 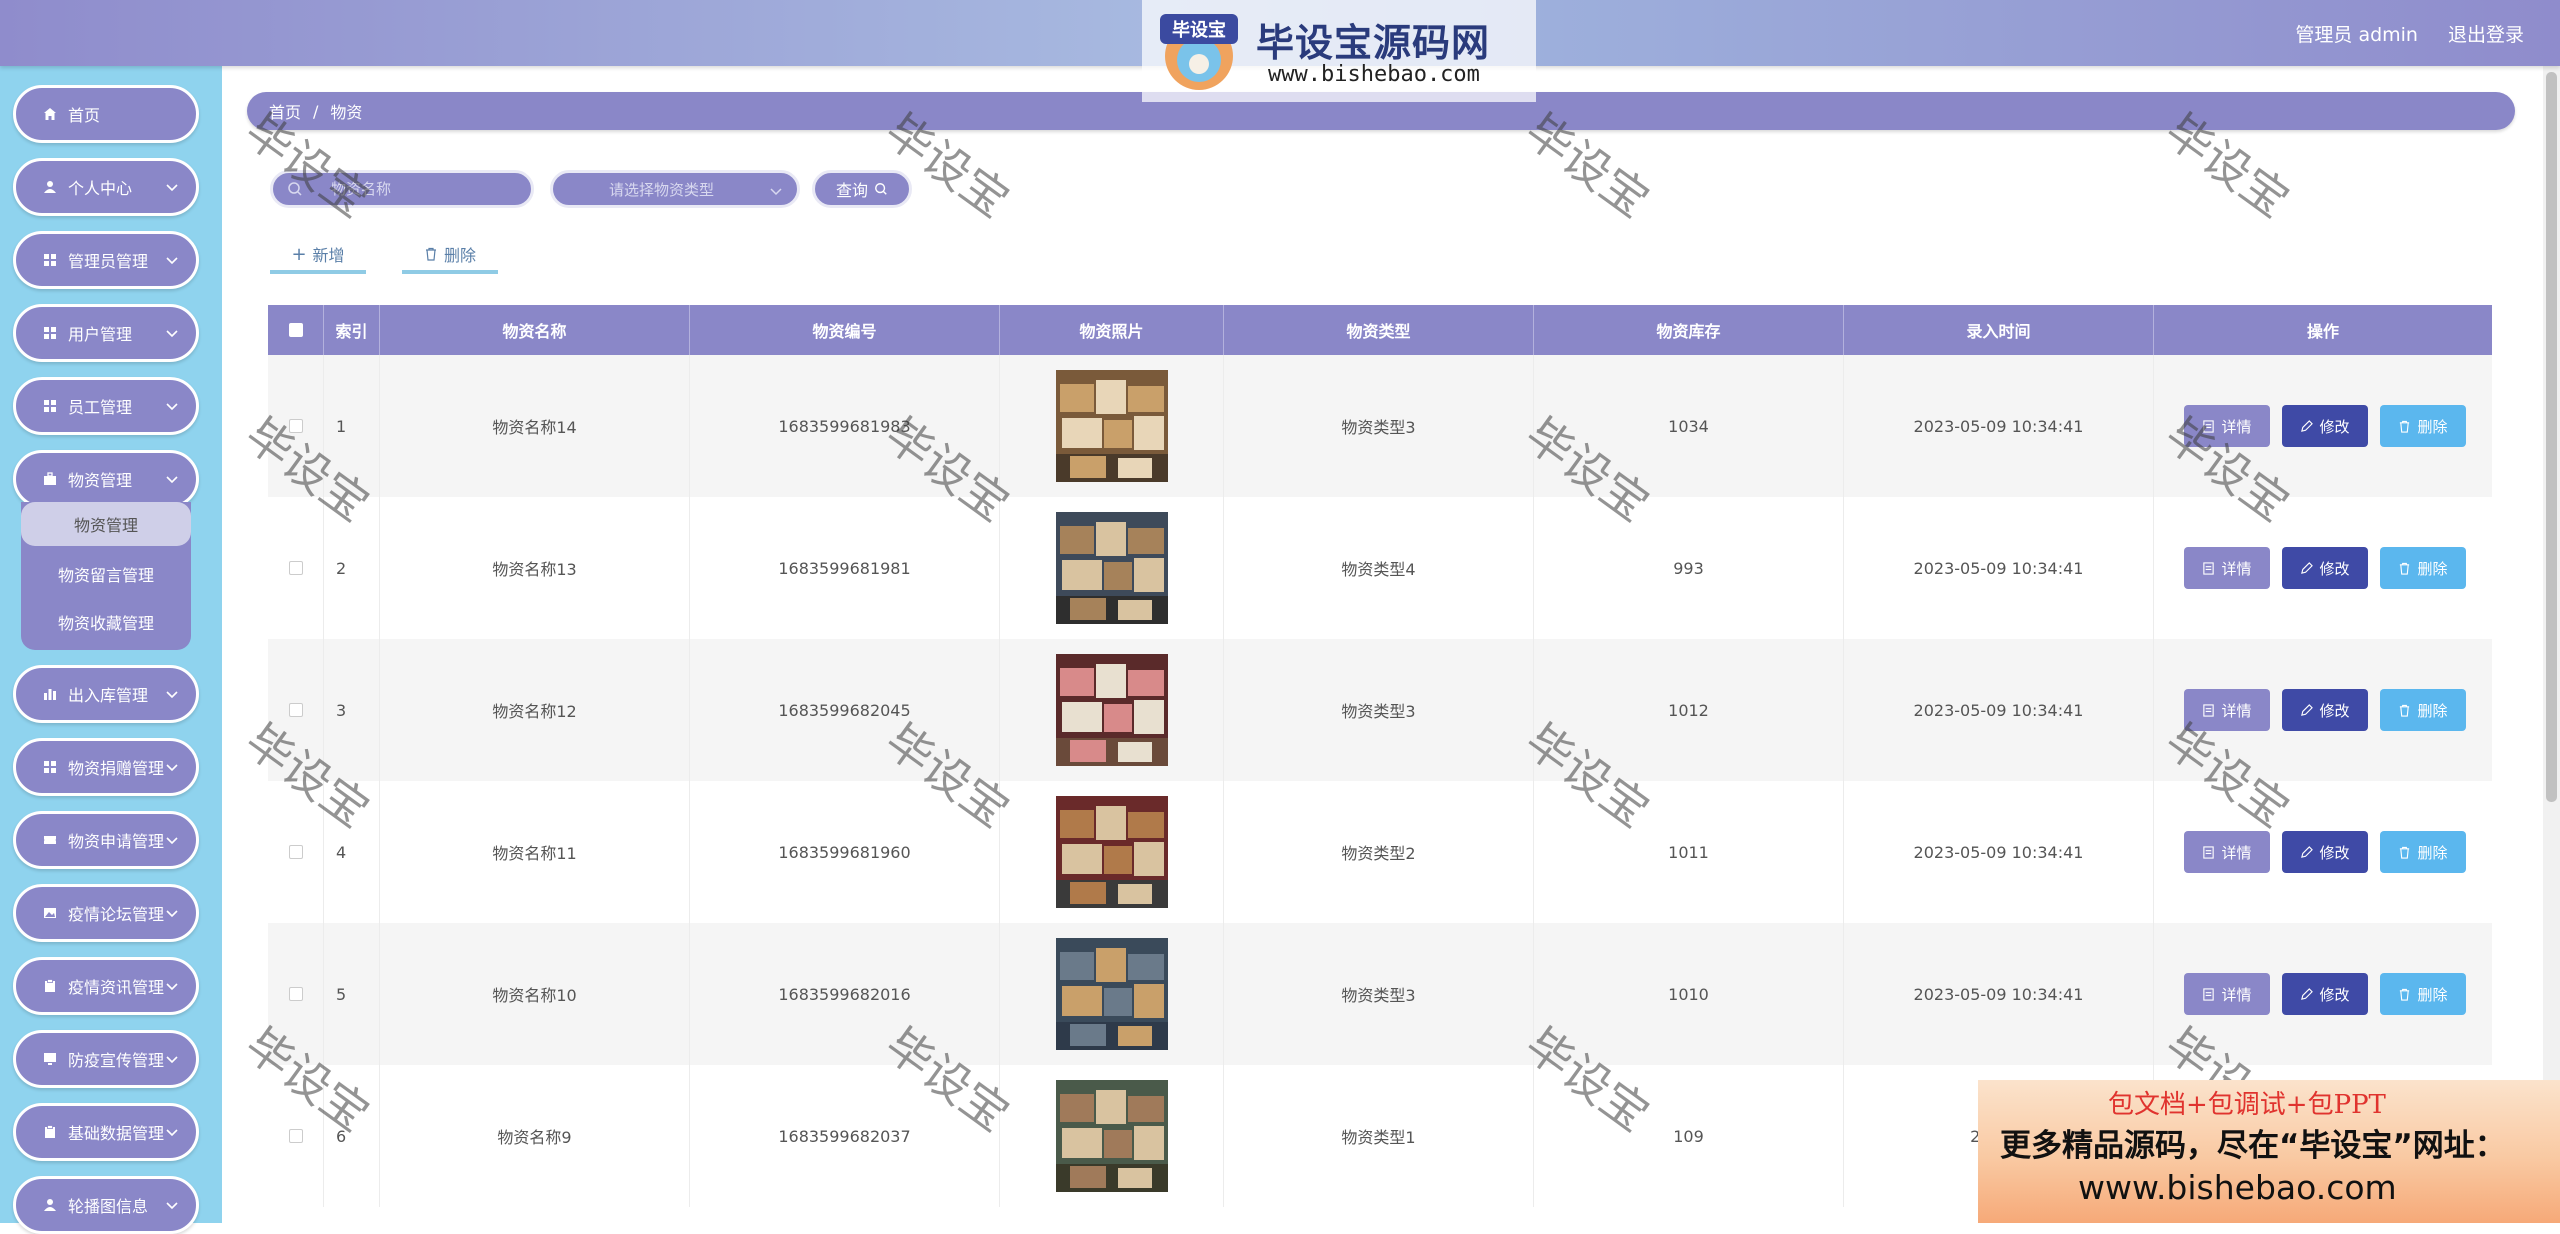 I want to click on sidebar-item-donation-management: 物资捐赠管理, so click(x=106, y=767).